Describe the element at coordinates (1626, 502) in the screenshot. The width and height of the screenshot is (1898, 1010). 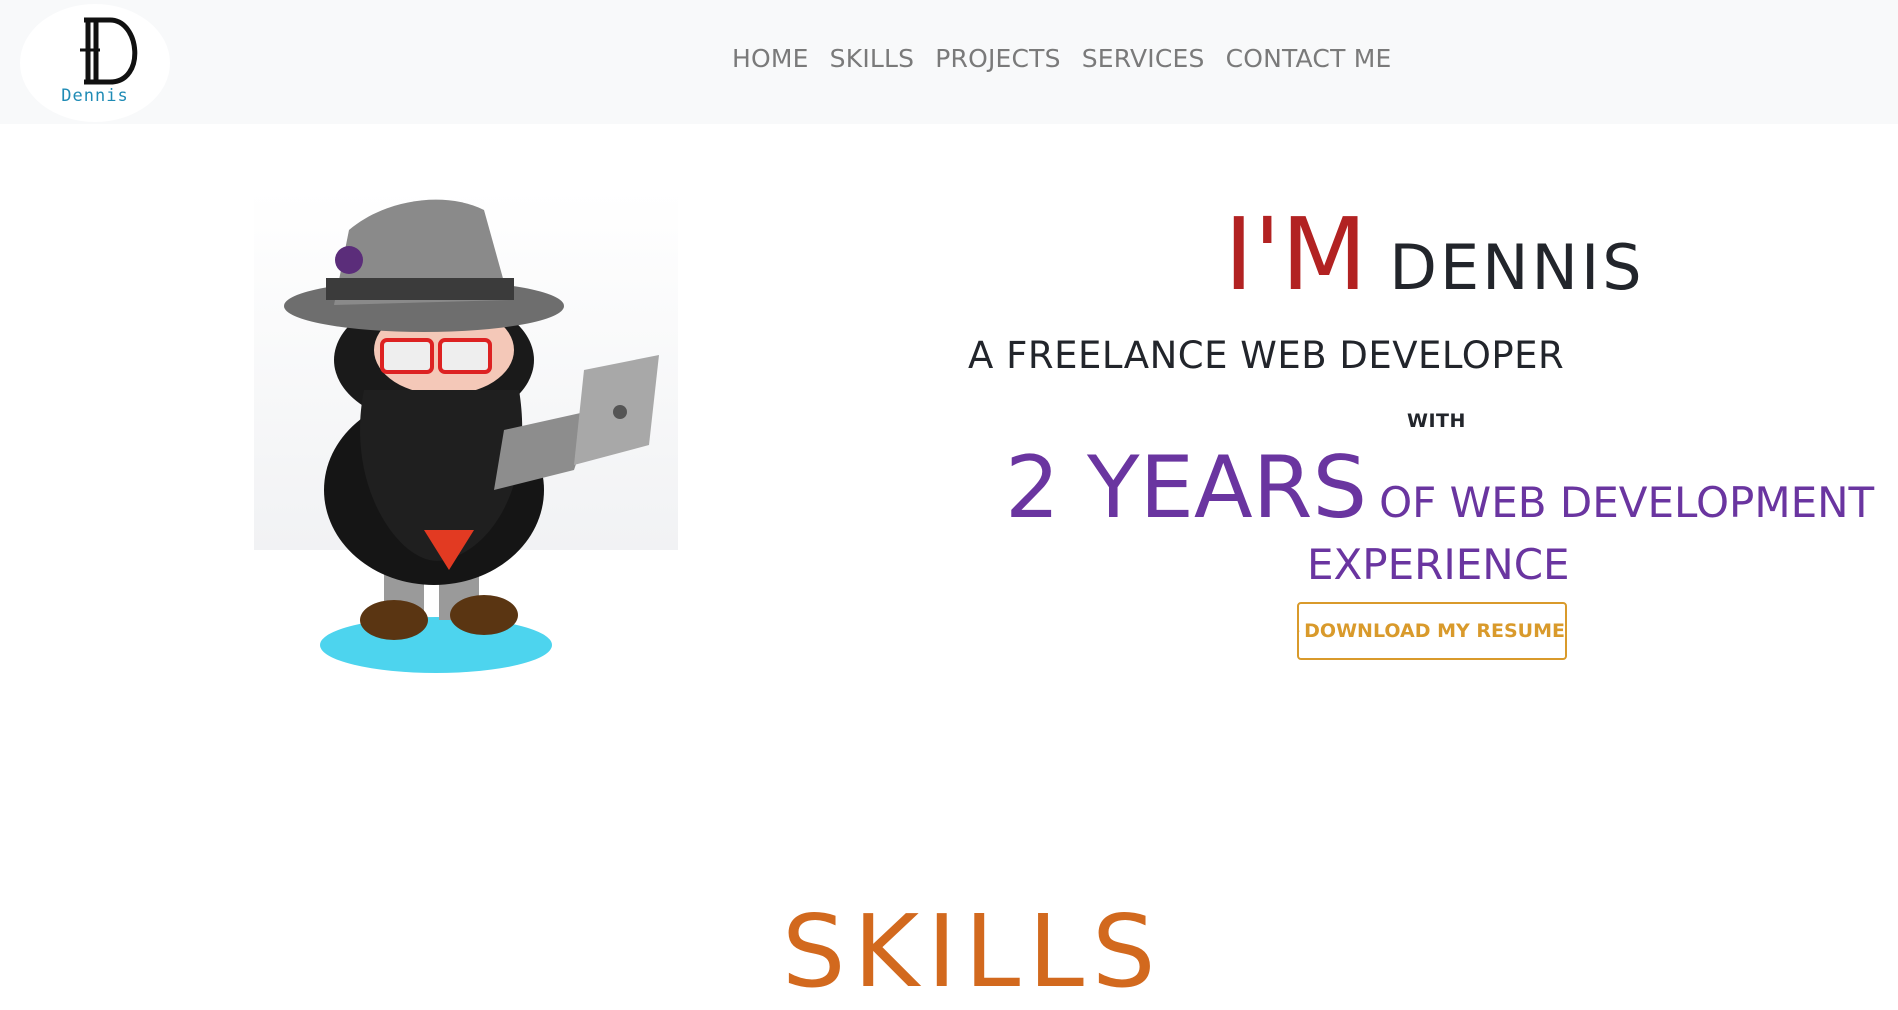
I see `years-rest-text: OF WEB DEVELOPMENT` at that location.